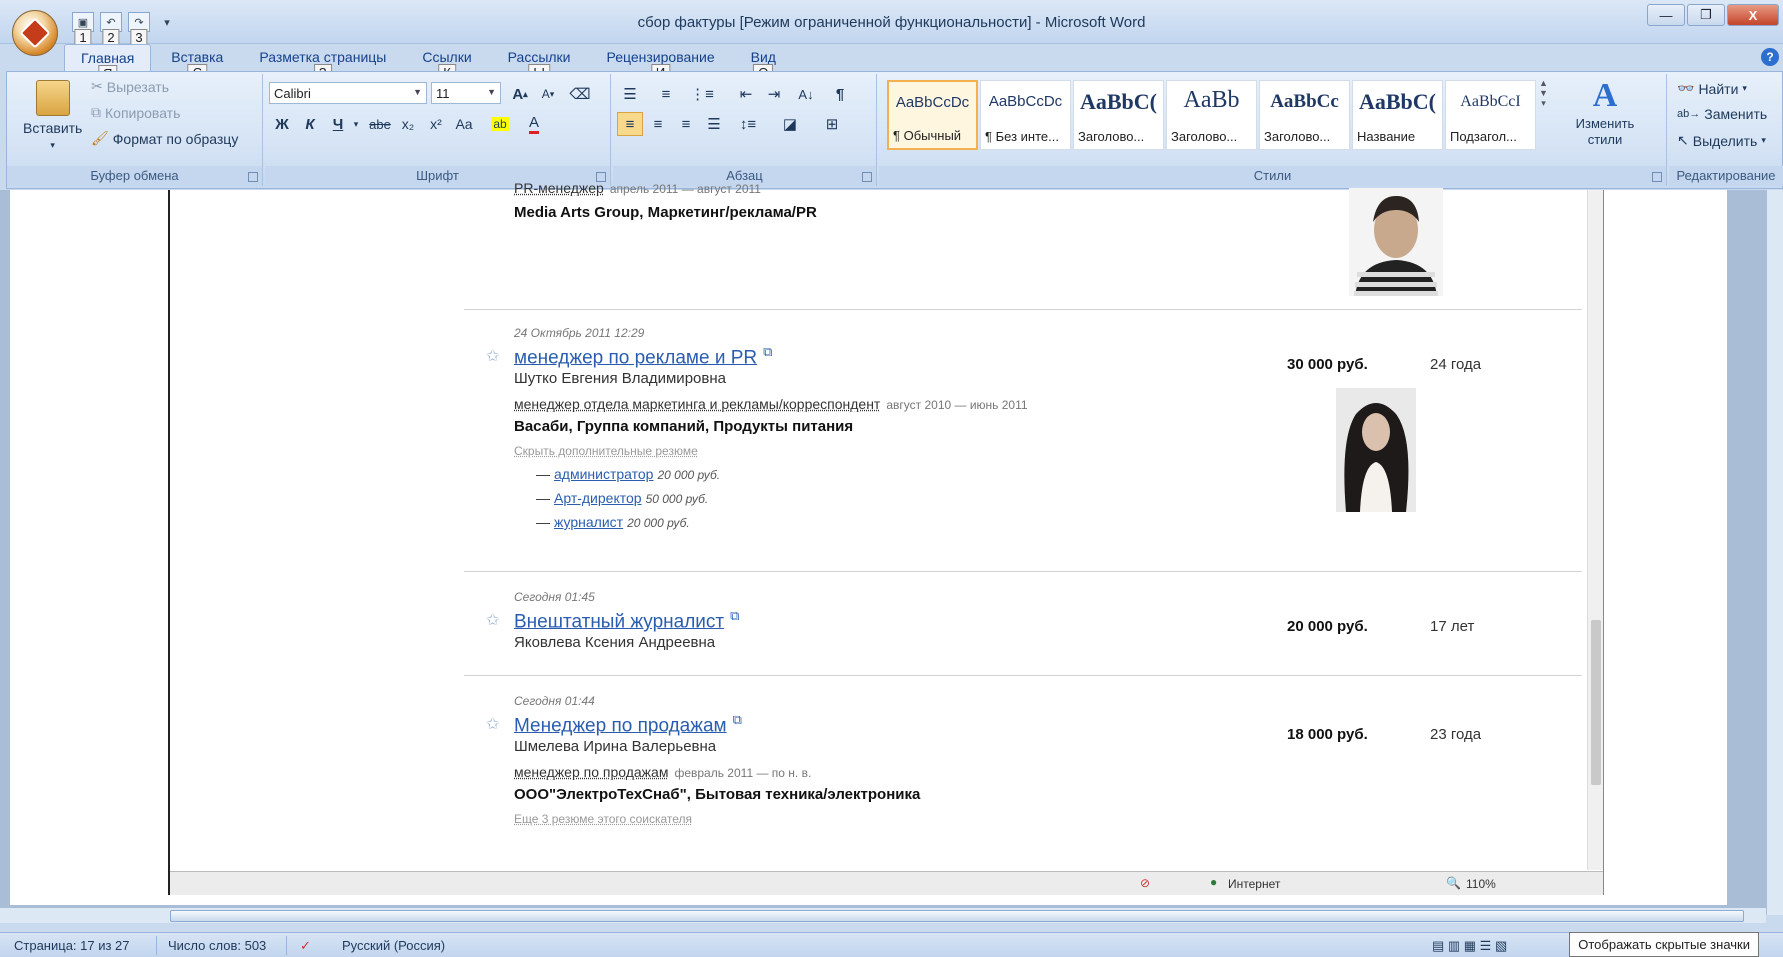  What do you see at coordinates (466, 93) in the screenshot?
I see `font-size-combo: 11 ▼` at bounding box center [466, 93].